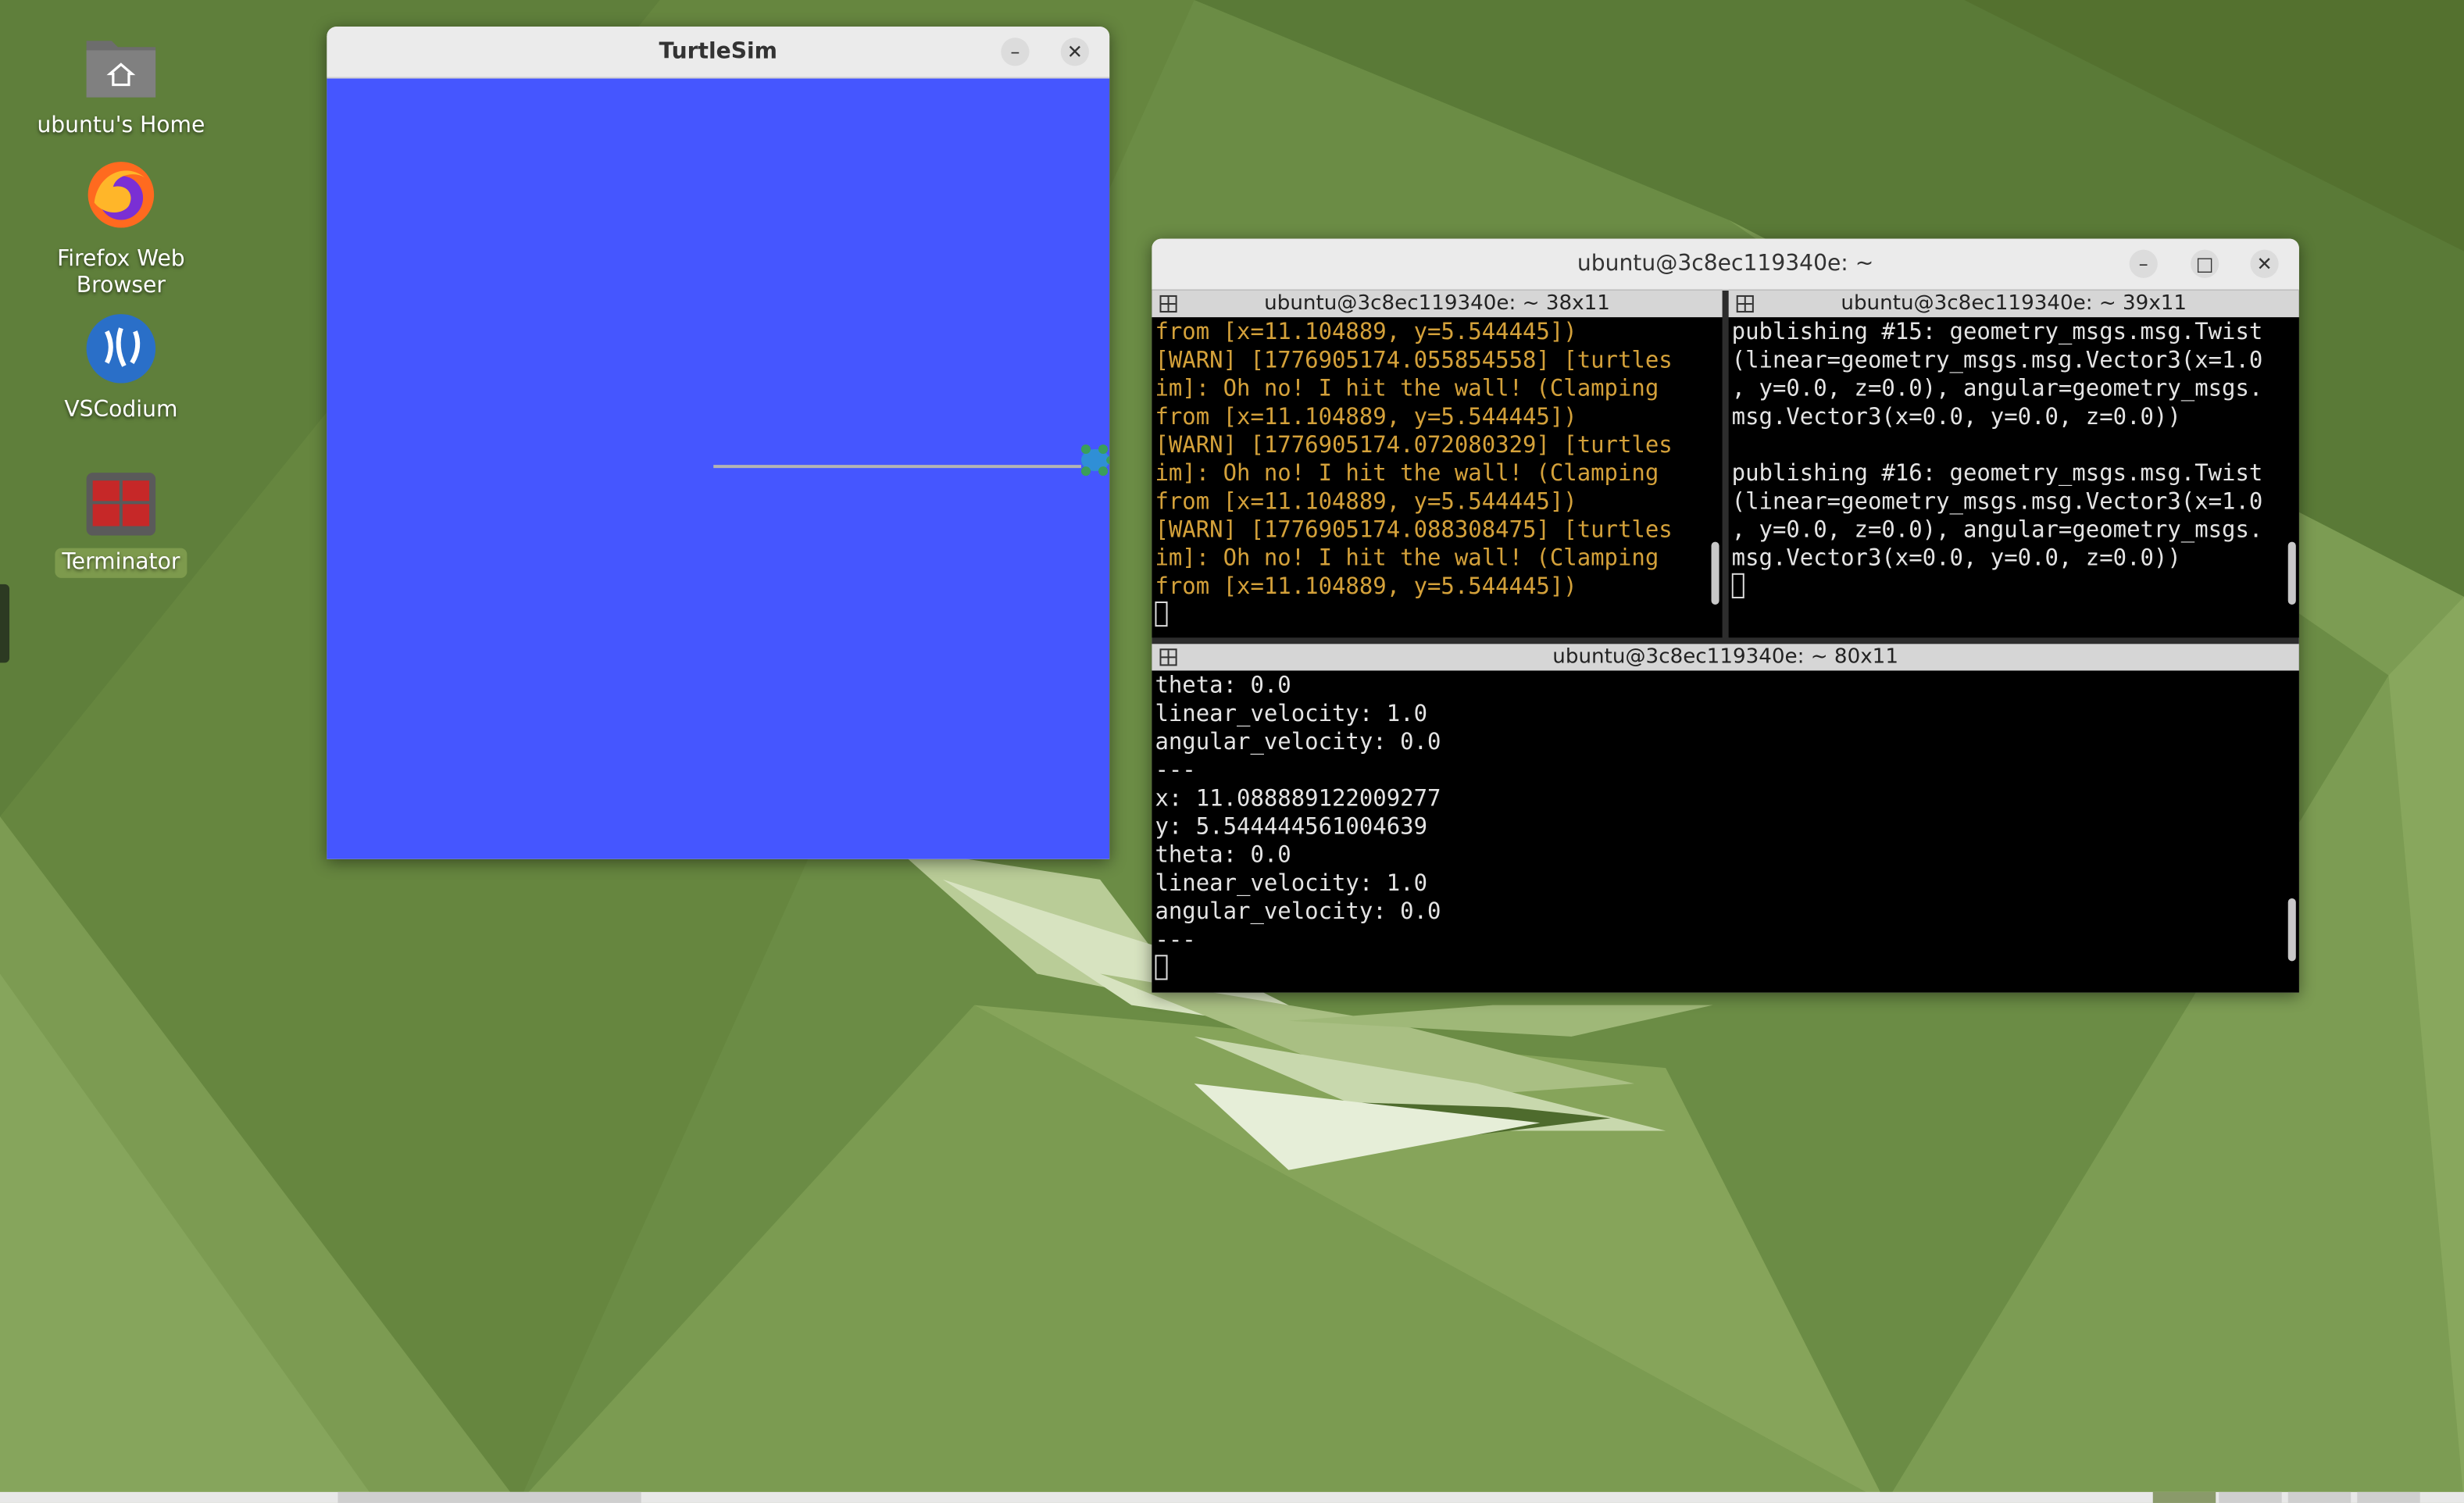 The height and width of the screenshot is (1503, 2464). I want to click on pane-header: ubuntu@3c8ec119340e: ~ 39x11, so click(2013, 304).